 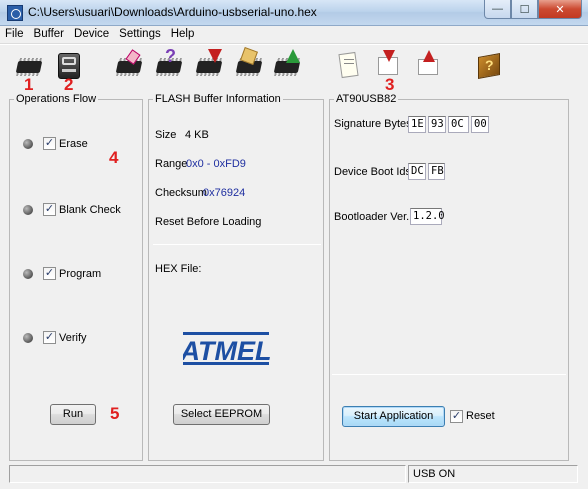 I want to click on menu-file: File, so click(x=14, y=34).